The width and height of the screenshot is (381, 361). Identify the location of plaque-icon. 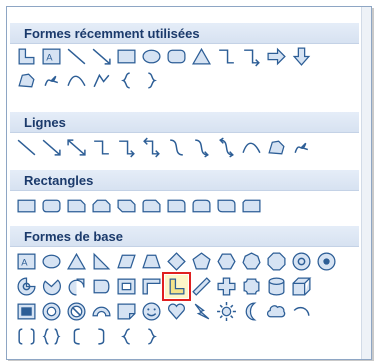
(251, 286).